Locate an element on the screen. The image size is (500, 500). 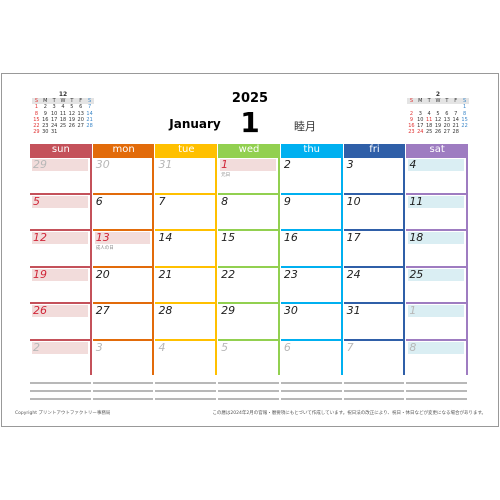
mini-day: 26 is located at coordinates (438, 132).